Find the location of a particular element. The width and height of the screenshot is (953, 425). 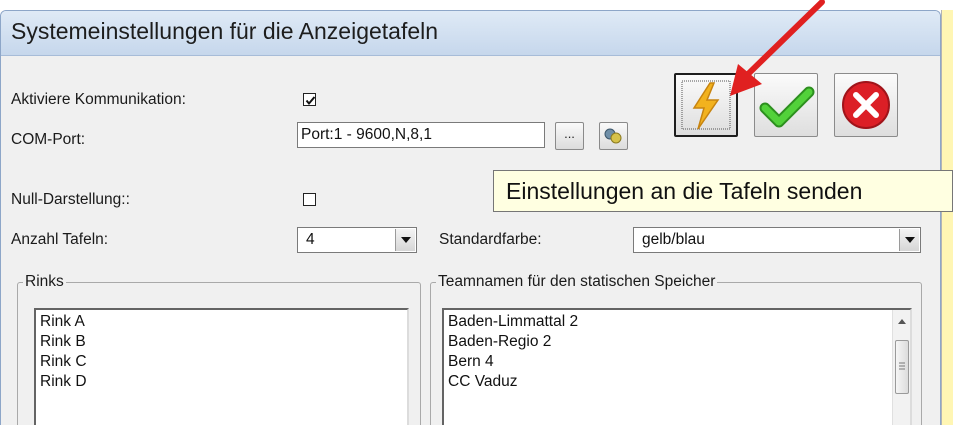

teams-legend: Teamnamen für den statischen Speicher is located at coordinates (577, 281).